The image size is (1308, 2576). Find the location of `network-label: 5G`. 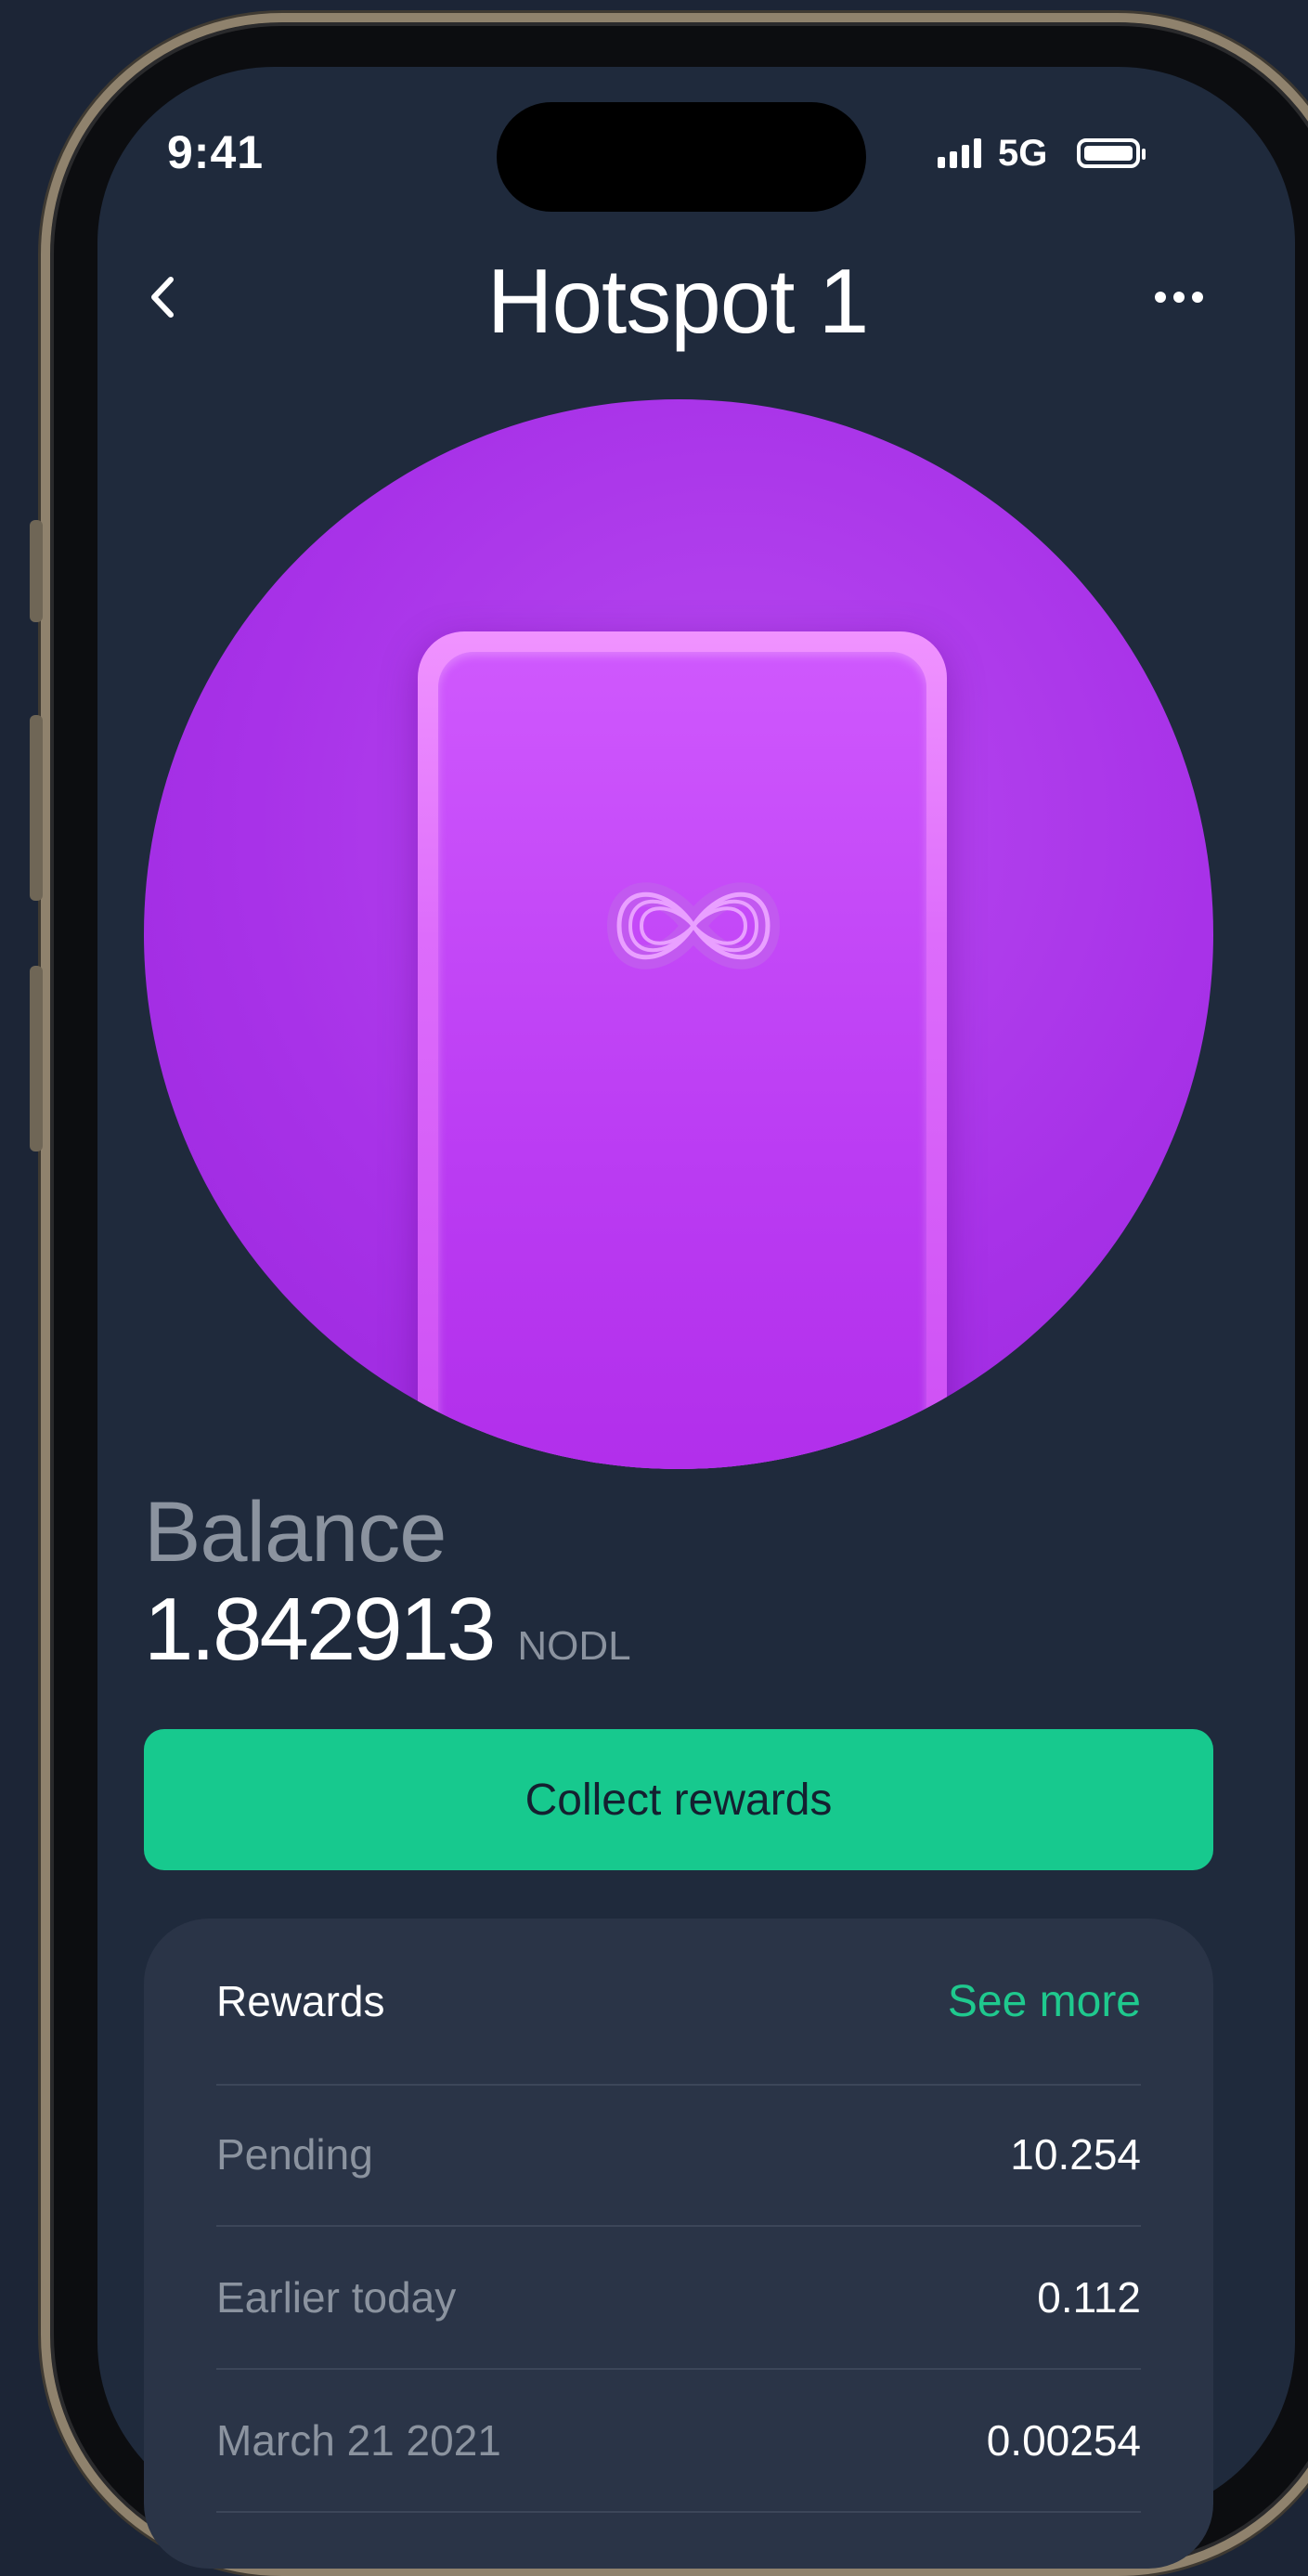

network-label: 5G is located at coordinates (1023, 153).